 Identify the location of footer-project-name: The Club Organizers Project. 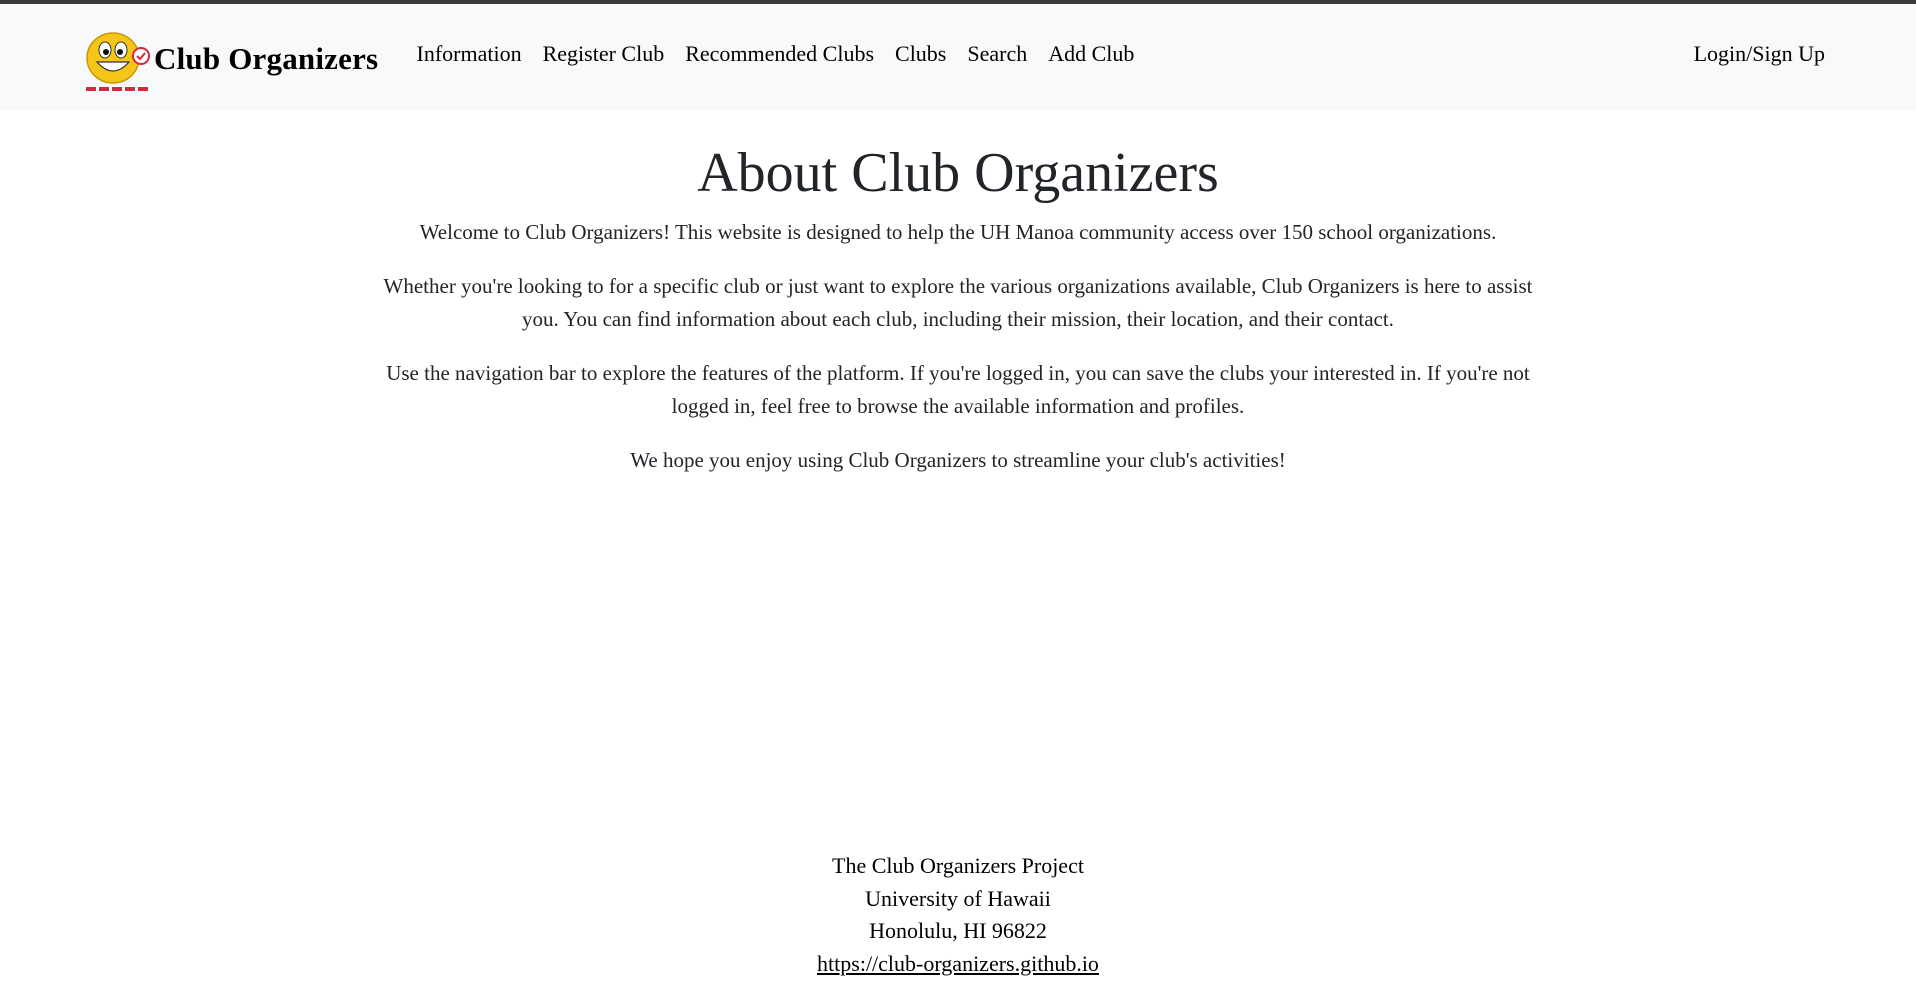
(958, 865).